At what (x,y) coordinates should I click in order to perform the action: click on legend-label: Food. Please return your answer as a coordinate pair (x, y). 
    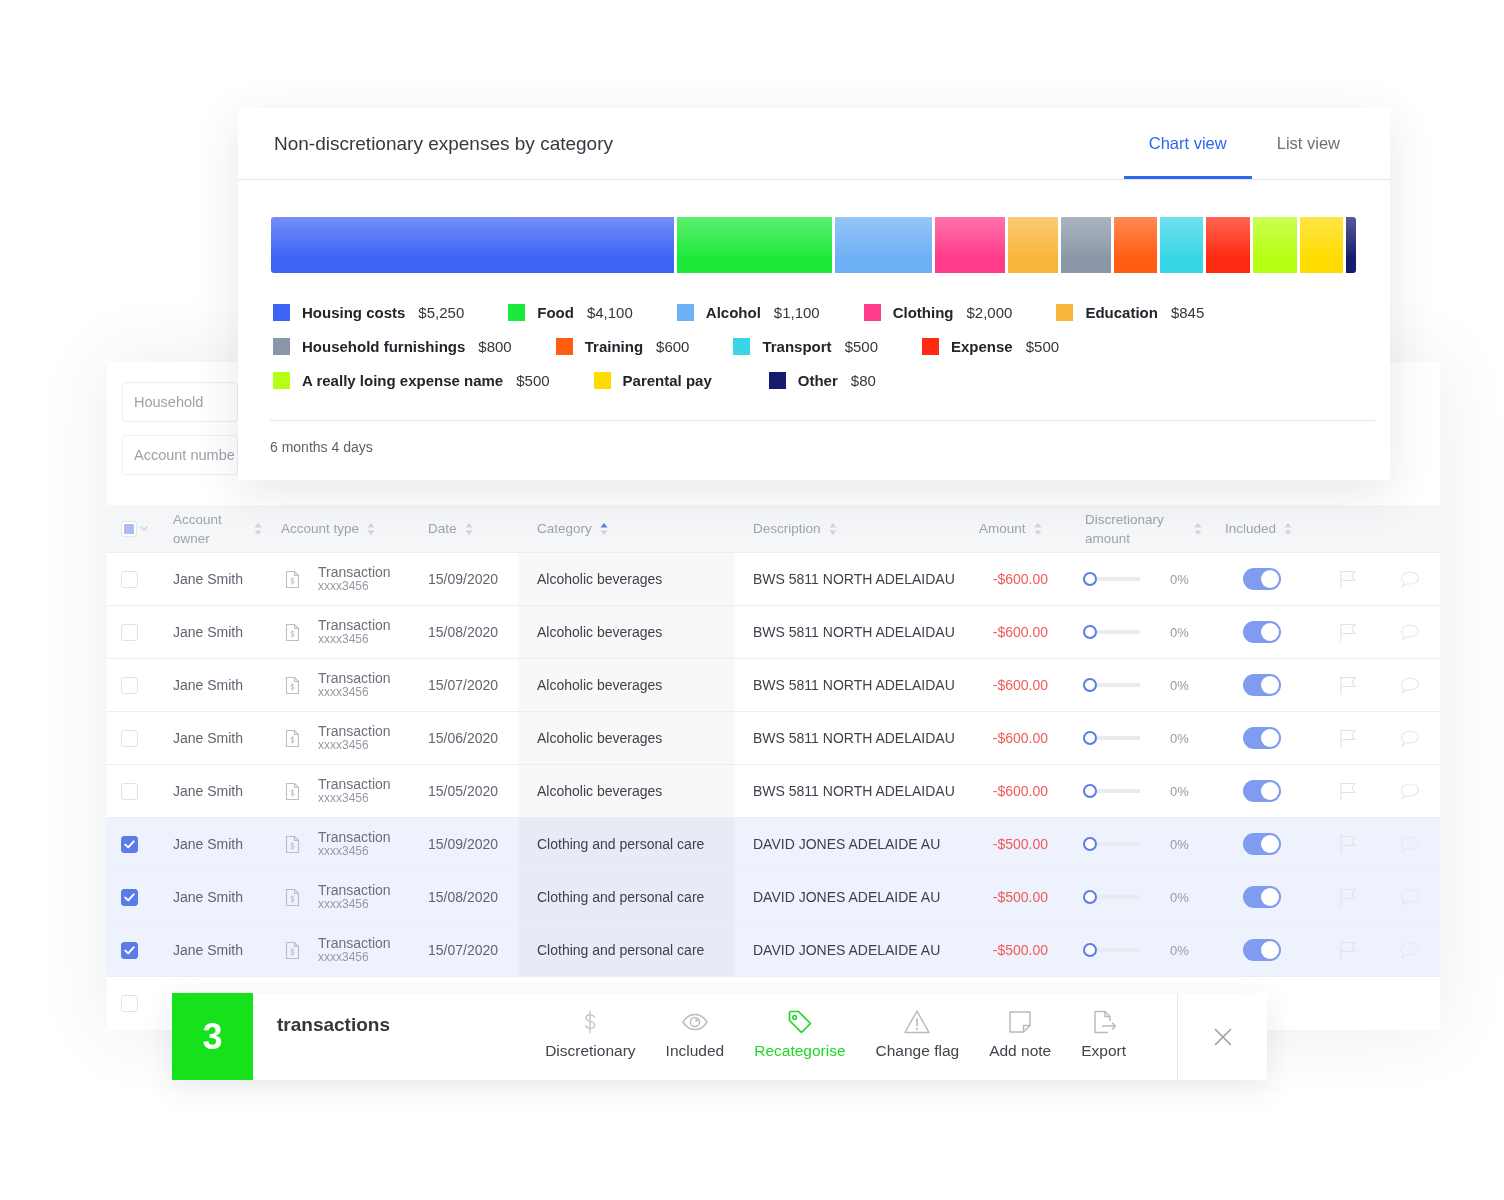
    Looking at the image, I should click on (555, 312).